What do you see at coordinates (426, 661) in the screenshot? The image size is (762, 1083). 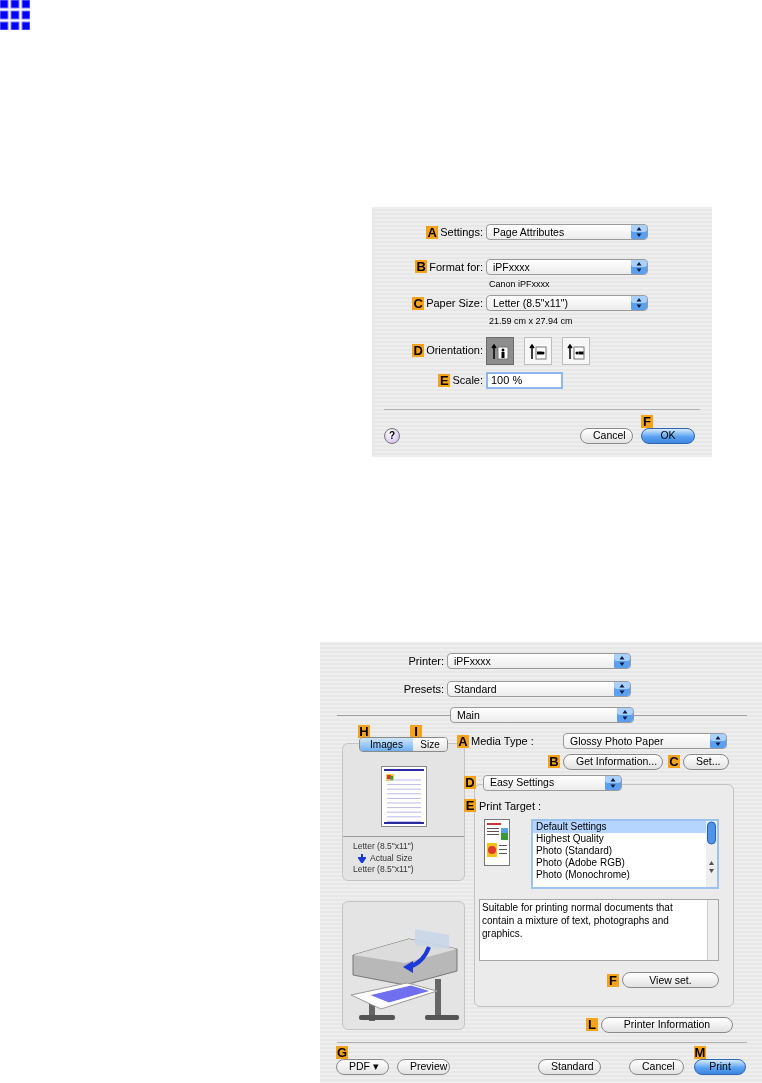 I see `field-label: Printer:` at bounding box center [426, 661].